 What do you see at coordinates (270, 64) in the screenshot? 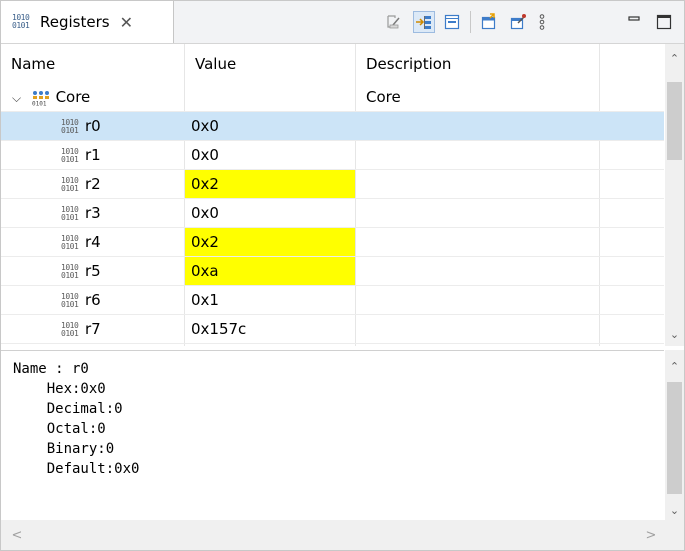
I see `column-header-value: Value` at bounding box center [270, 64].